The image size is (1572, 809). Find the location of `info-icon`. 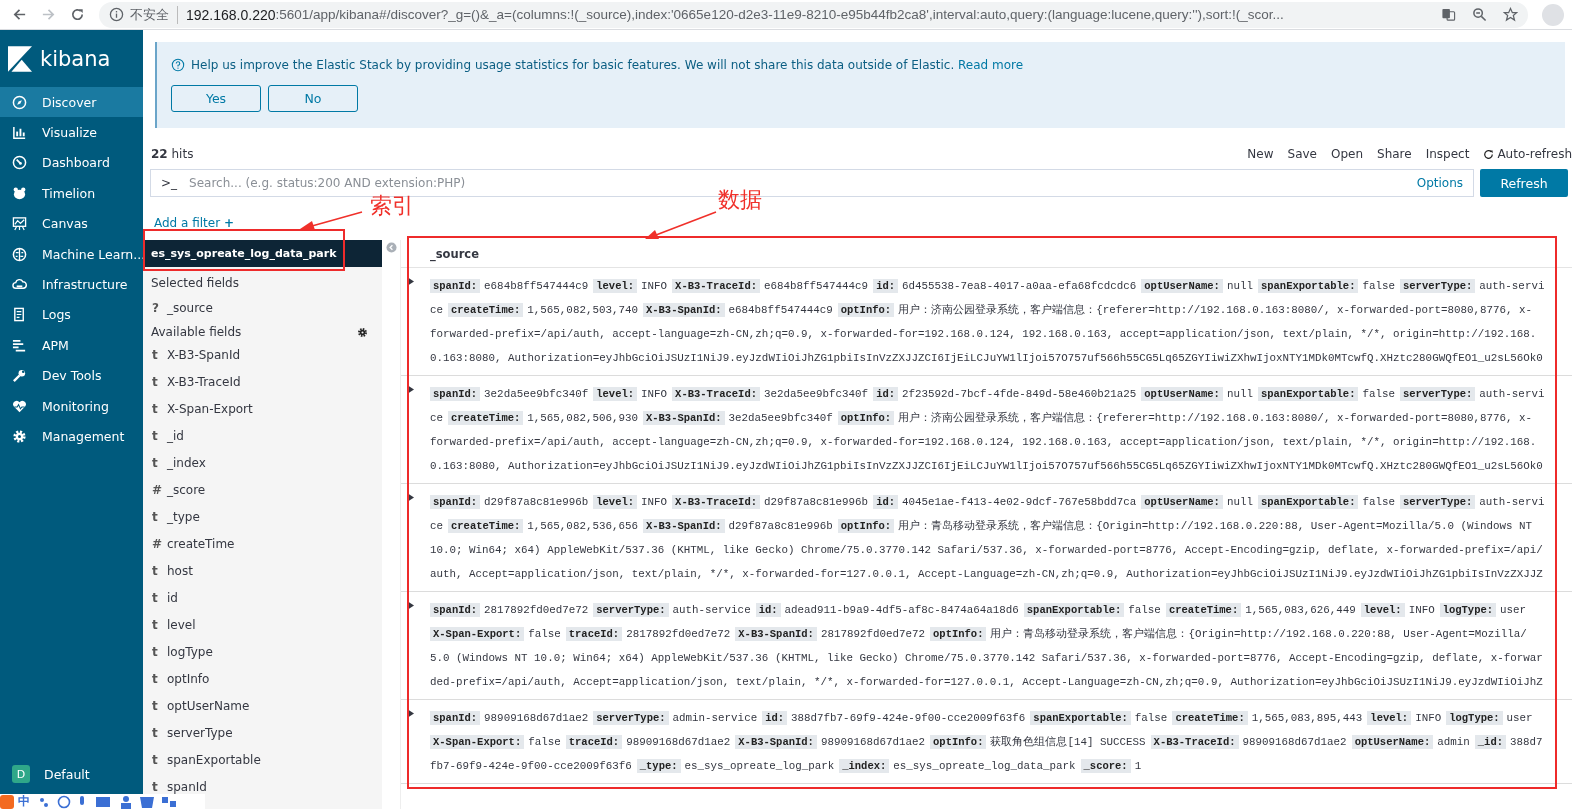

info-icon is located at coordinates (116, 14).